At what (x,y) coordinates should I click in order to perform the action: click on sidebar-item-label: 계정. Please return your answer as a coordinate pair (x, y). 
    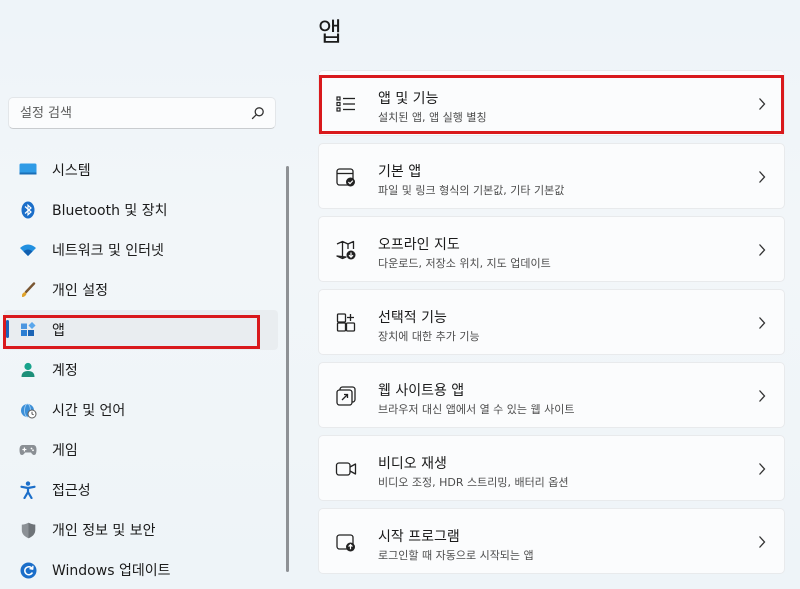
    Looking at the image, I should click on (65, 371).